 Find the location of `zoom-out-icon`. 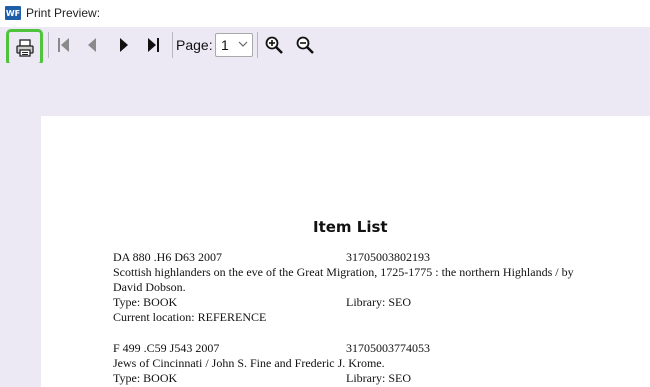

zoom-out-icon is located at coordinates (305, 45).